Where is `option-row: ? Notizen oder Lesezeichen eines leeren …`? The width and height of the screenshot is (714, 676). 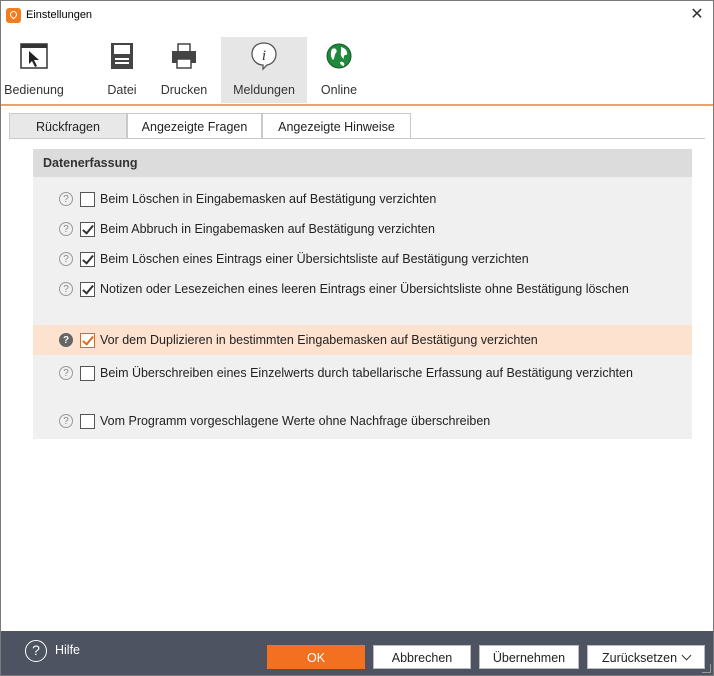
option-row: ? Notizen oder Lesezeichen eines leeren … is located at coordinates (362, 297).